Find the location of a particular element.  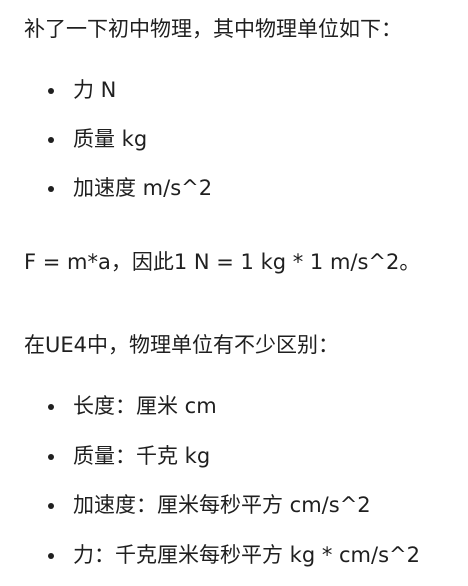

list-item-label: 加速度：厘米每秒平方 cm/s^2 is located at coordinates (222, 505).